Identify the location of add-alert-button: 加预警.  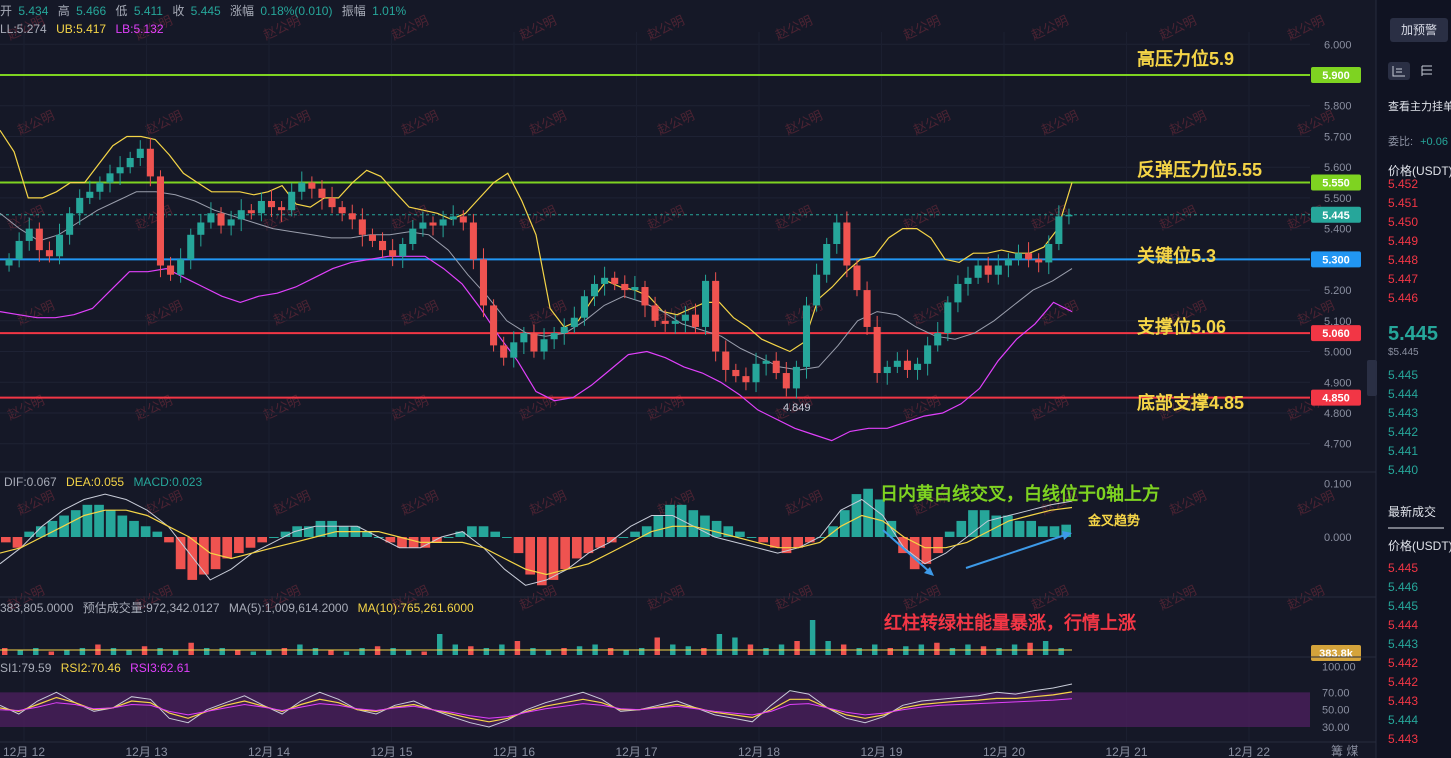
(1419, 30).